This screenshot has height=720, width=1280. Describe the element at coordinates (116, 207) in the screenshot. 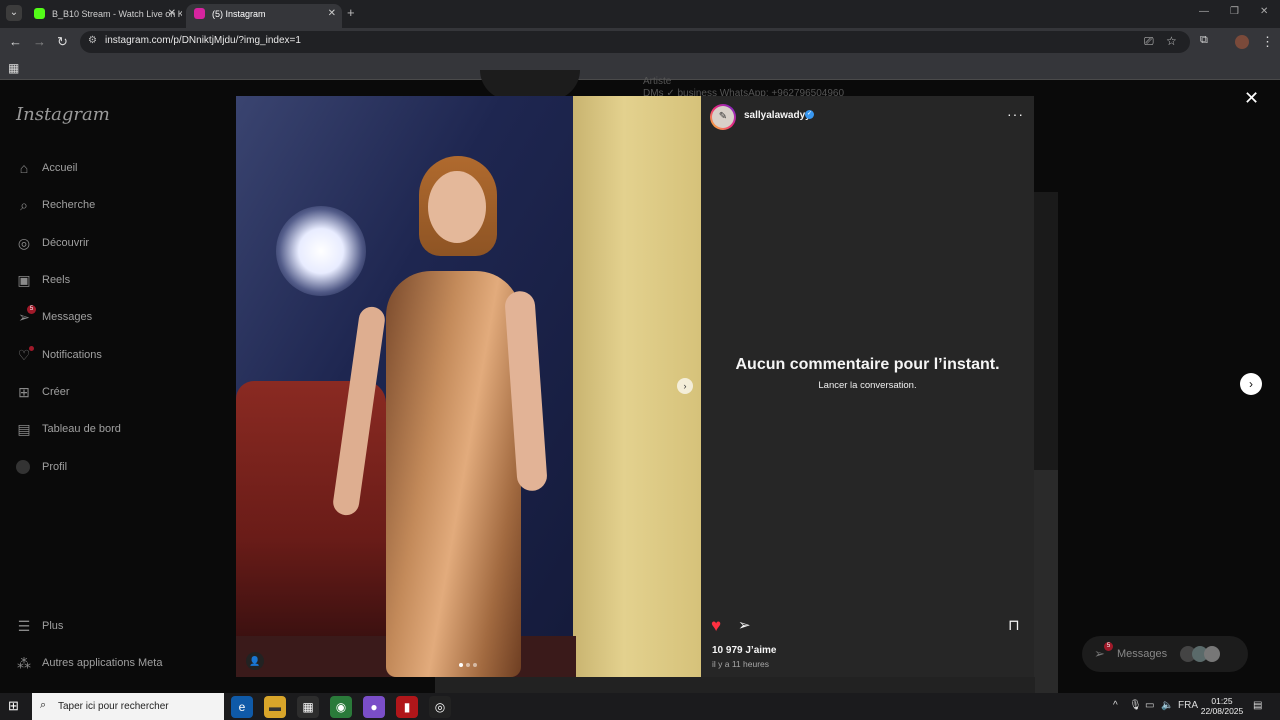

I see `sidebar-item-recherche: ⌕ Recherche` at that location.